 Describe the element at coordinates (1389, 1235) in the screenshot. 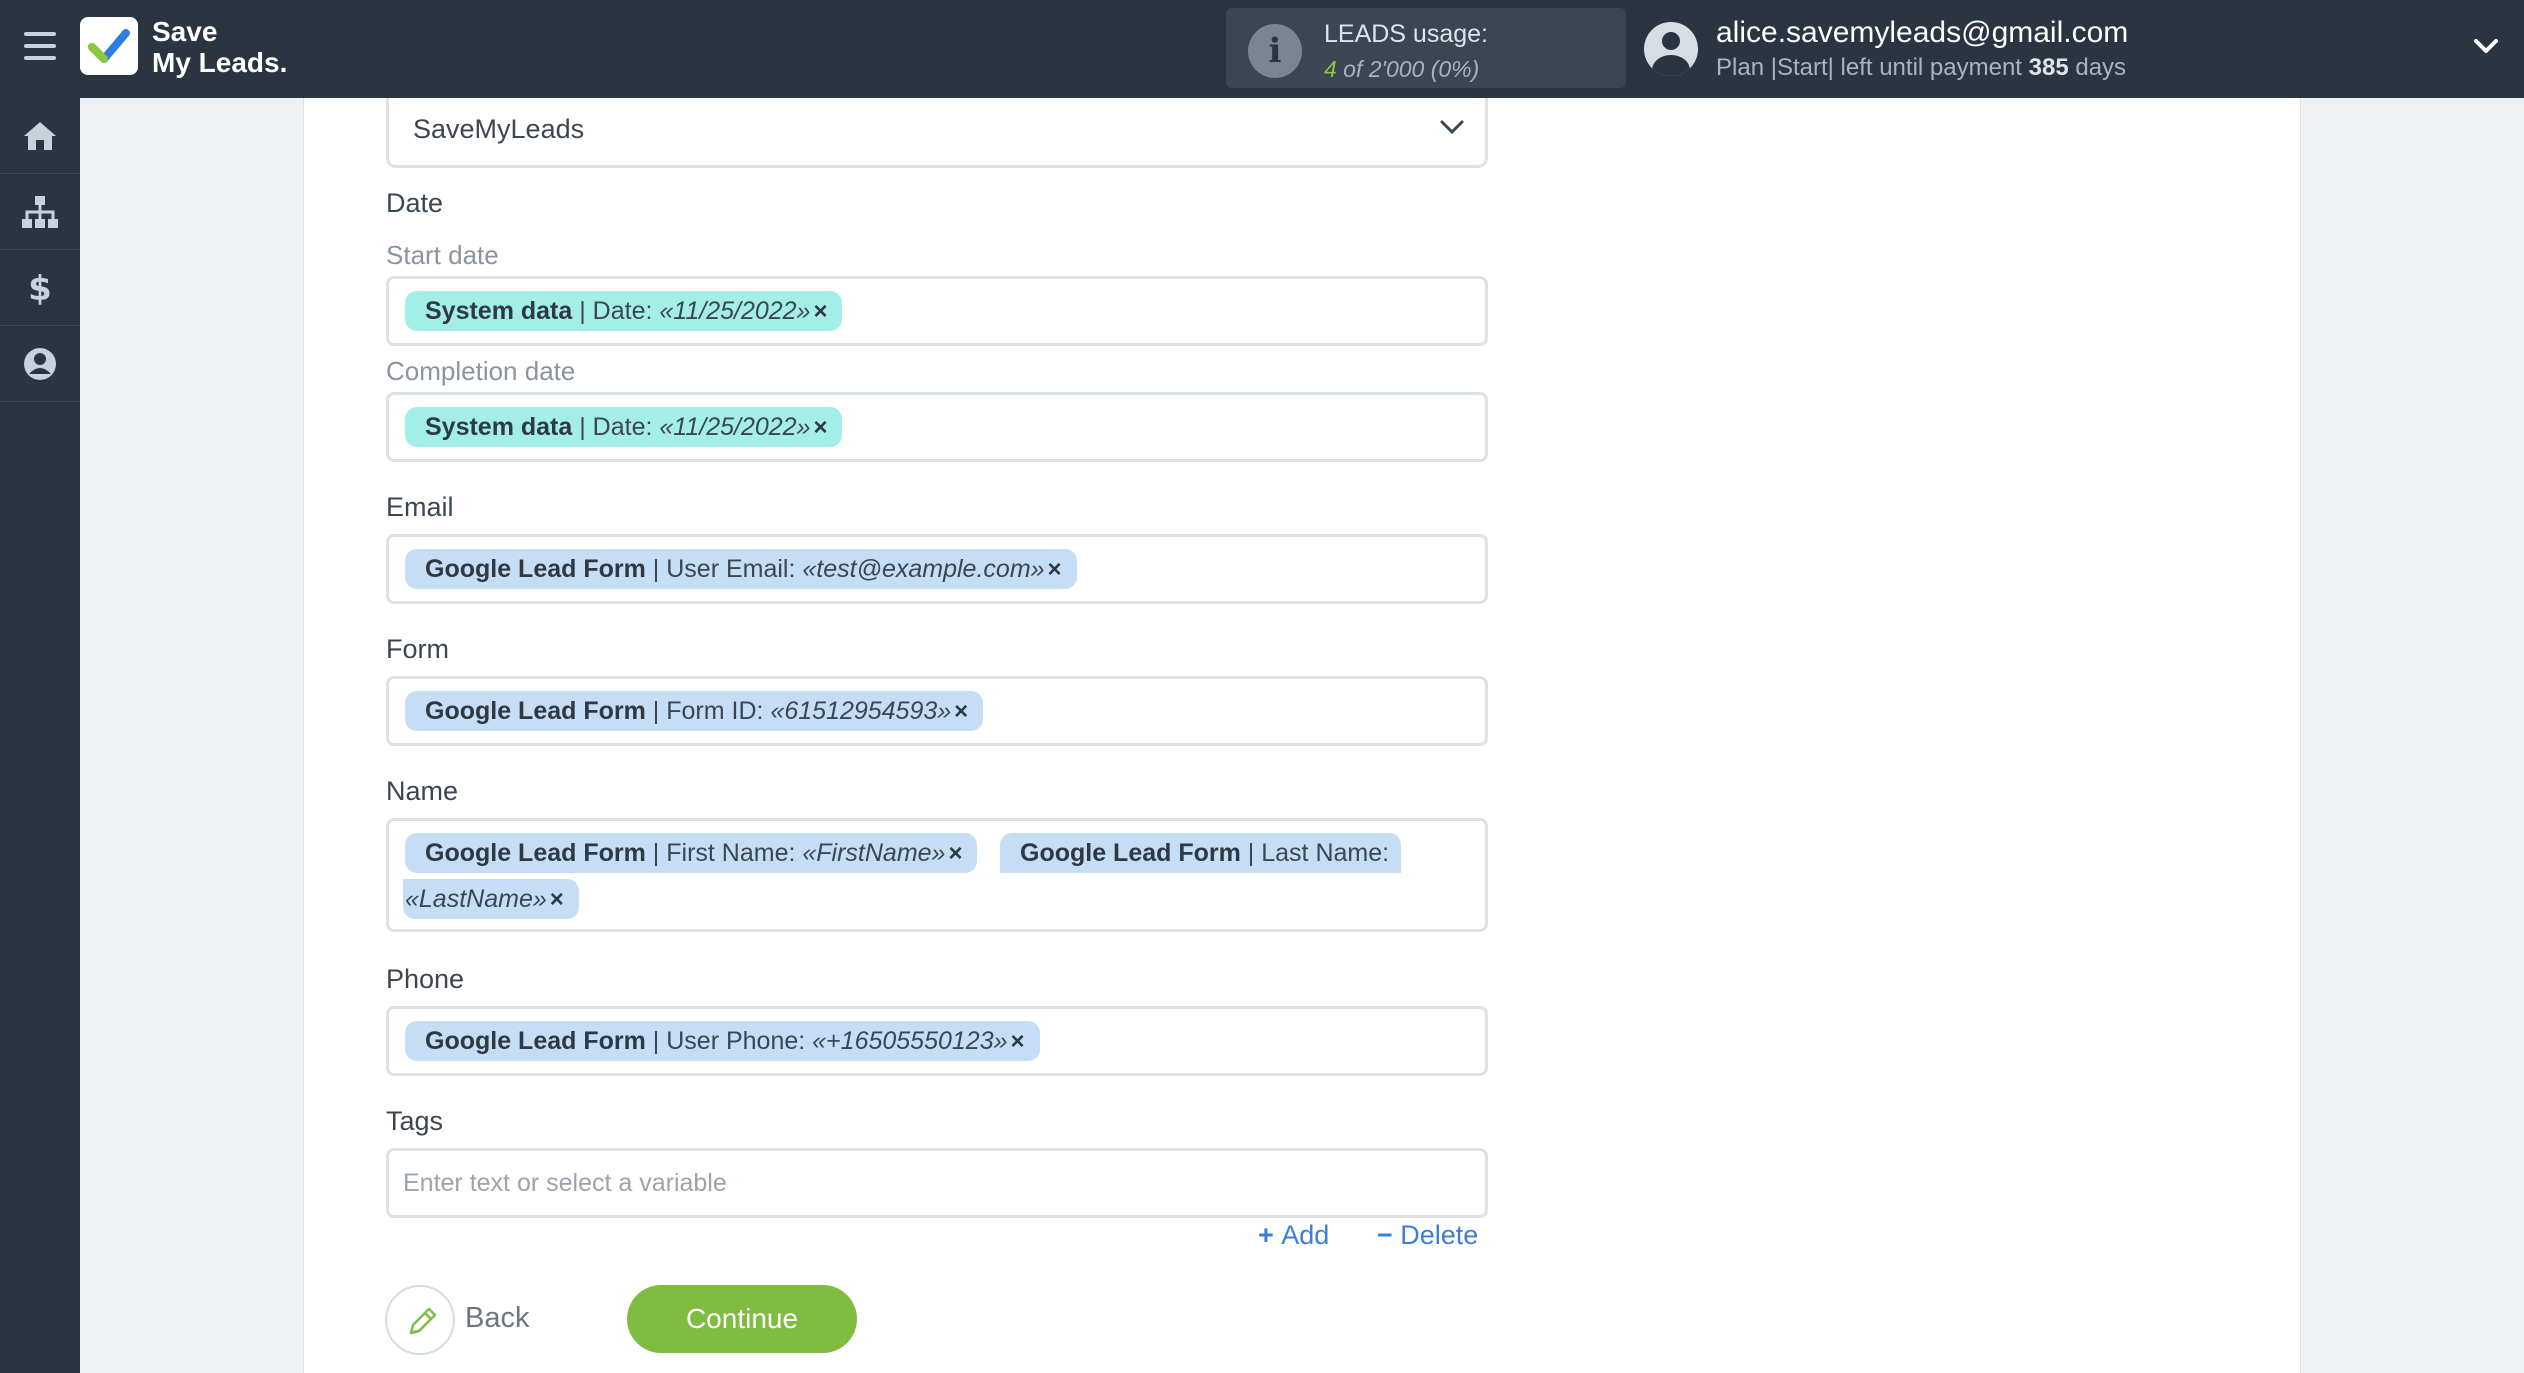

I see `minus-icon: −` at that location.